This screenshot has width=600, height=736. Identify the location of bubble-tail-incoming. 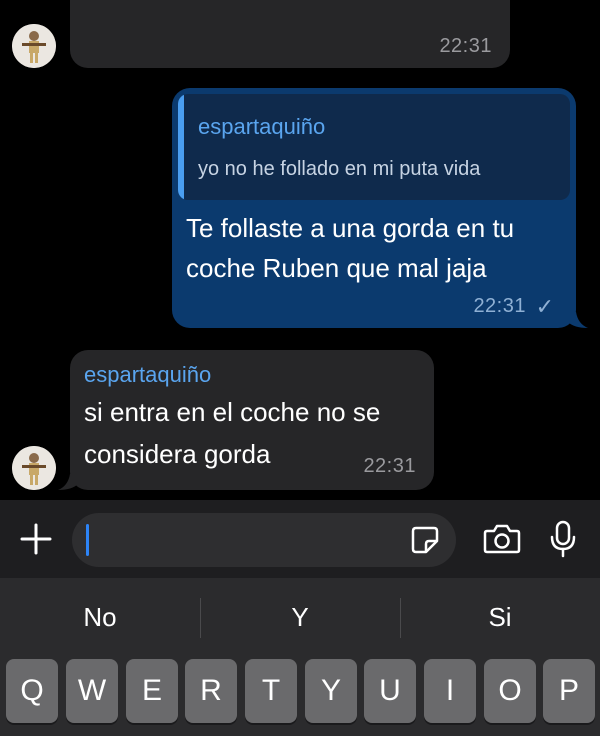
(68, 482).